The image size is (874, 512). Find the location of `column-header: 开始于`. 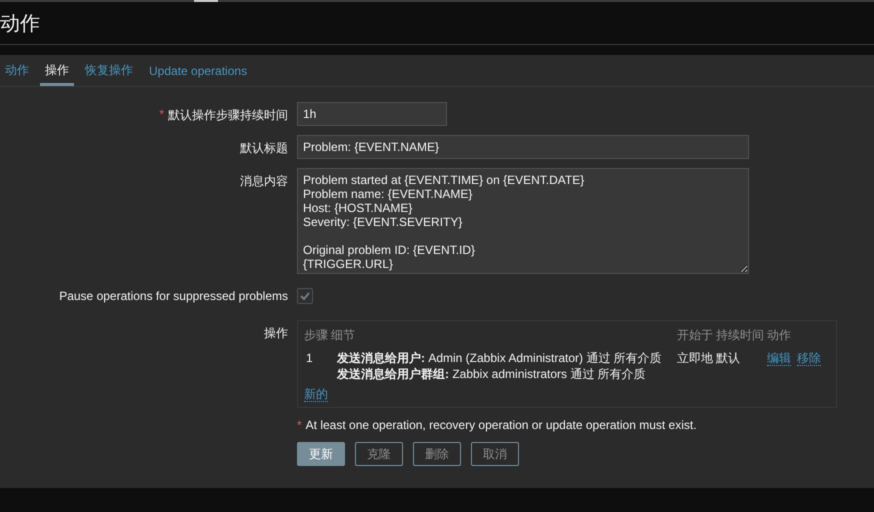

column-header: 开始于 is located at coordinates (696, 336).